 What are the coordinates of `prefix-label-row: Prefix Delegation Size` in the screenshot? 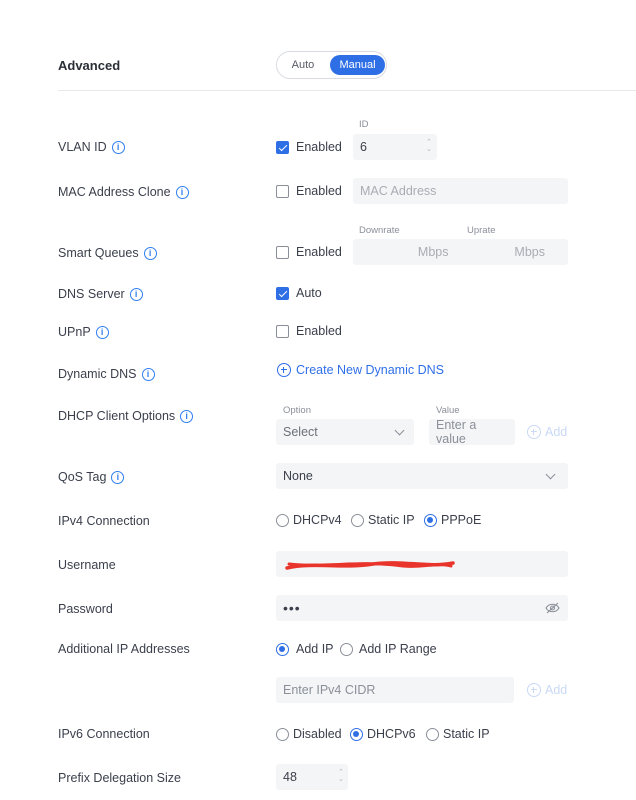 It's located at (119, 778).